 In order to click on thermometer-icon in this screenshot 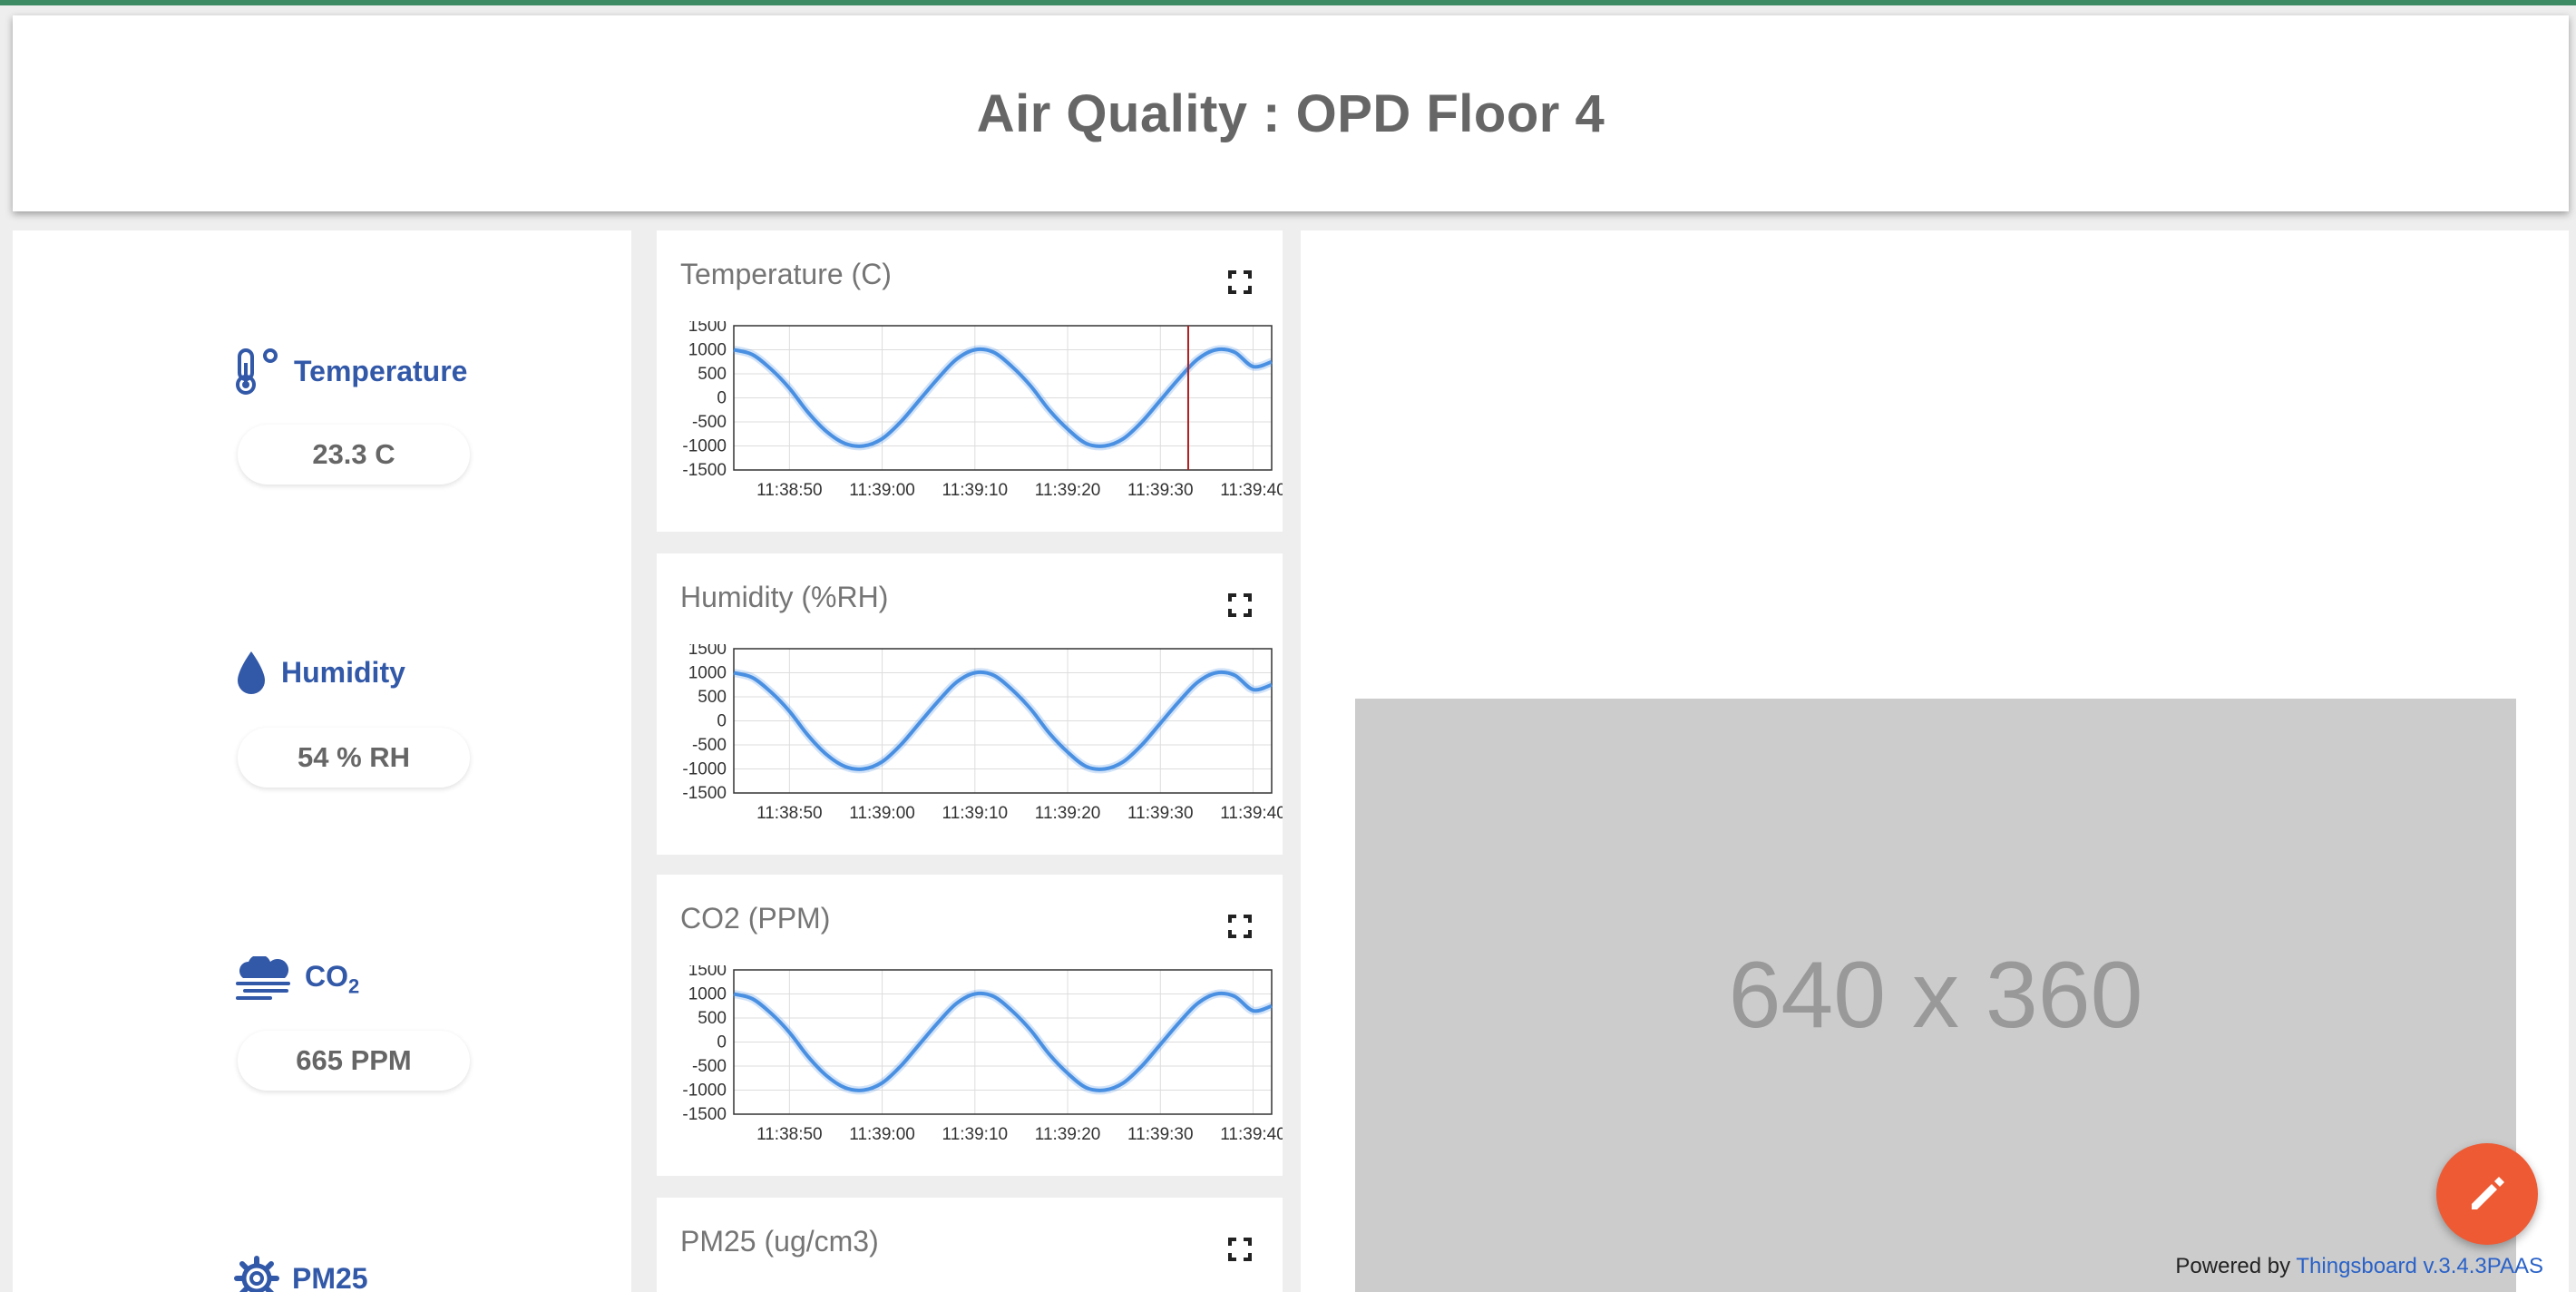, I will do `click(257, 371)`.